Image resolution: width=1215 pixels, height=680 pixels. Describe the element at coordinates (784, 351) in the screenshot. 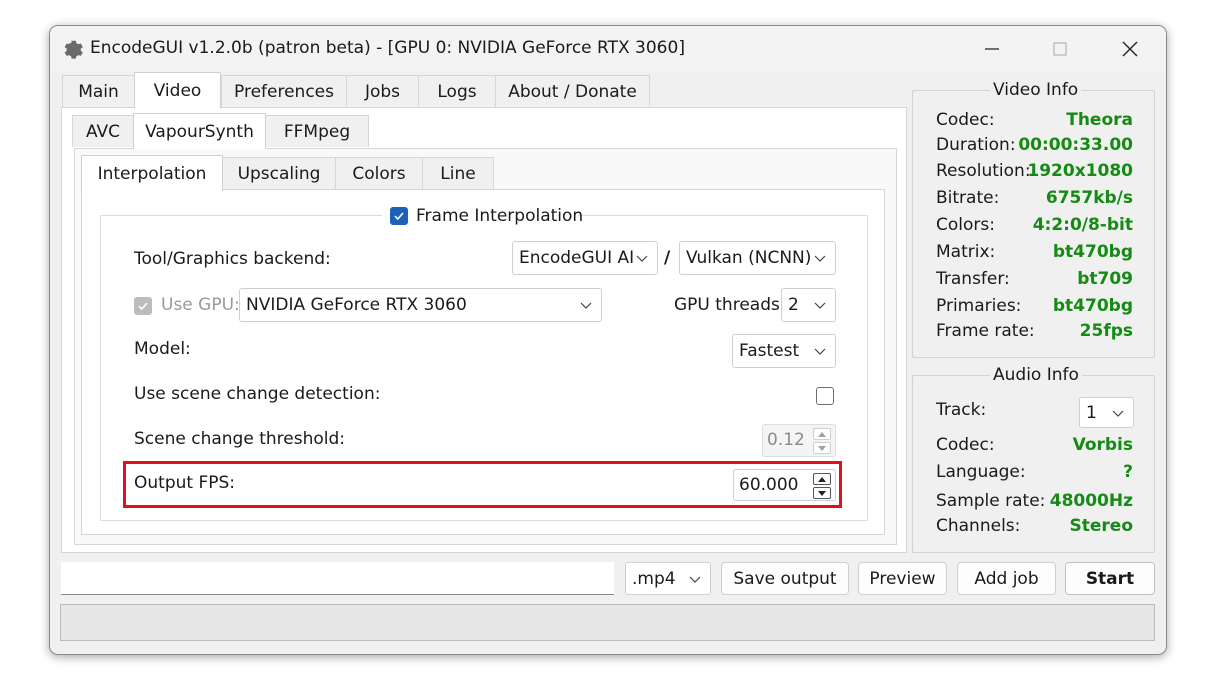

I see `model-select: Fastest` at that location.